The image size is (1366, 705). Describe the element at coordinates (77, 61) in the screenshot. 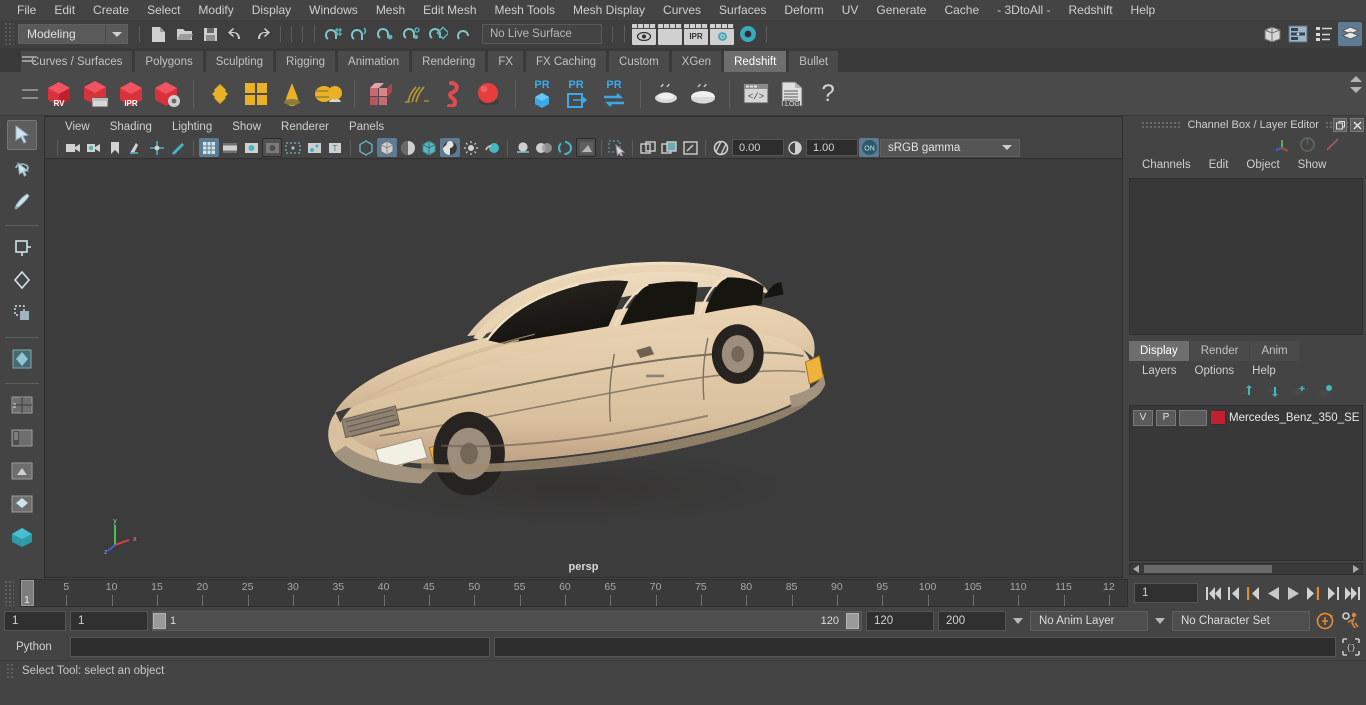

I see `shelf-tab-curves-surfaces: Curves / Surfaces` at that location.